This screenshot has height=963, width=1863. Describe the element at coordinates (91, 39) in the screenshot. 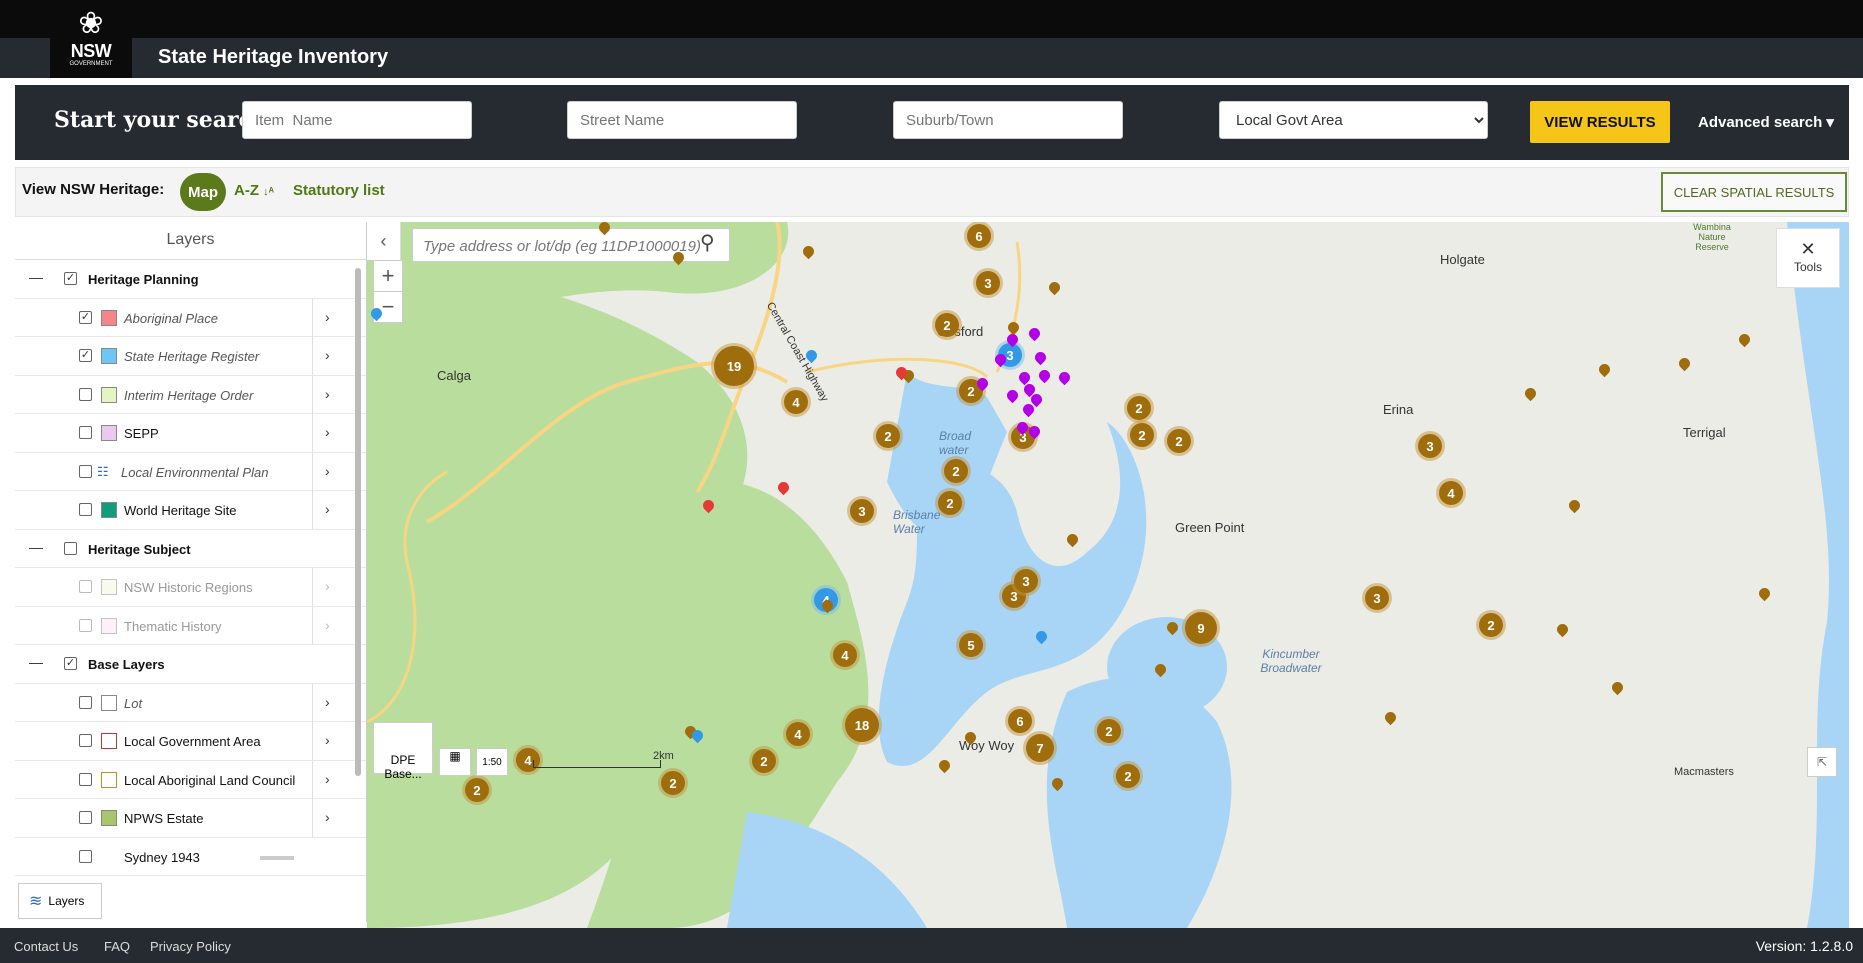

I see `nsw-government-logo: ❀ NSW GOVERNMENT` at that location.